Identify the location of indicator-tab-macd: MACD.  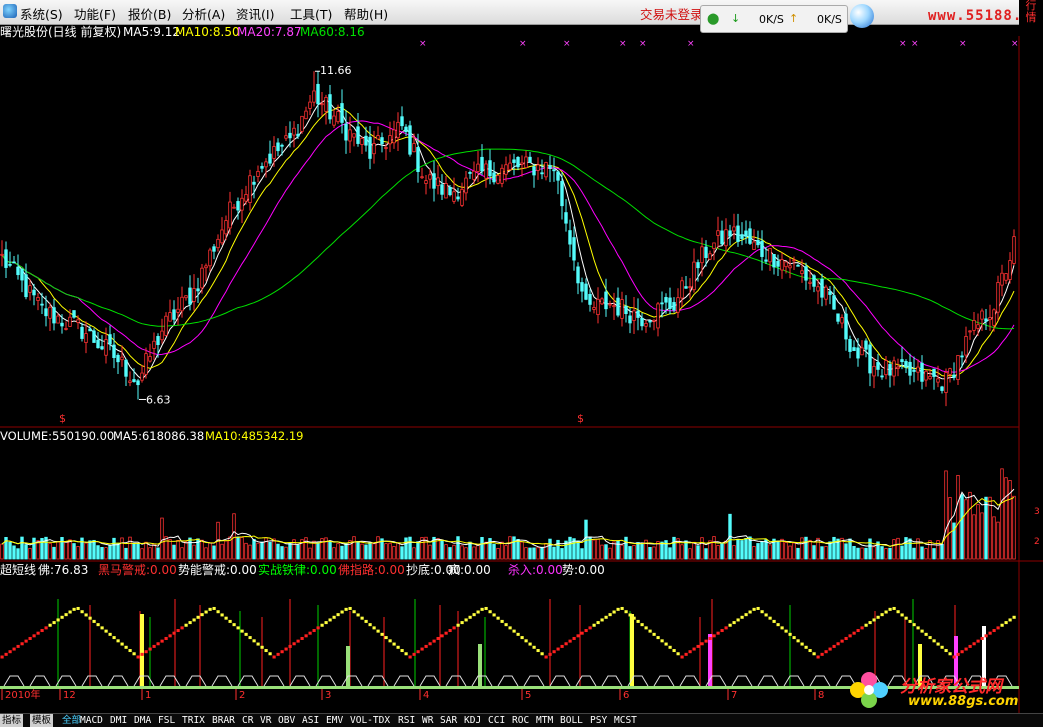
(91, 720).